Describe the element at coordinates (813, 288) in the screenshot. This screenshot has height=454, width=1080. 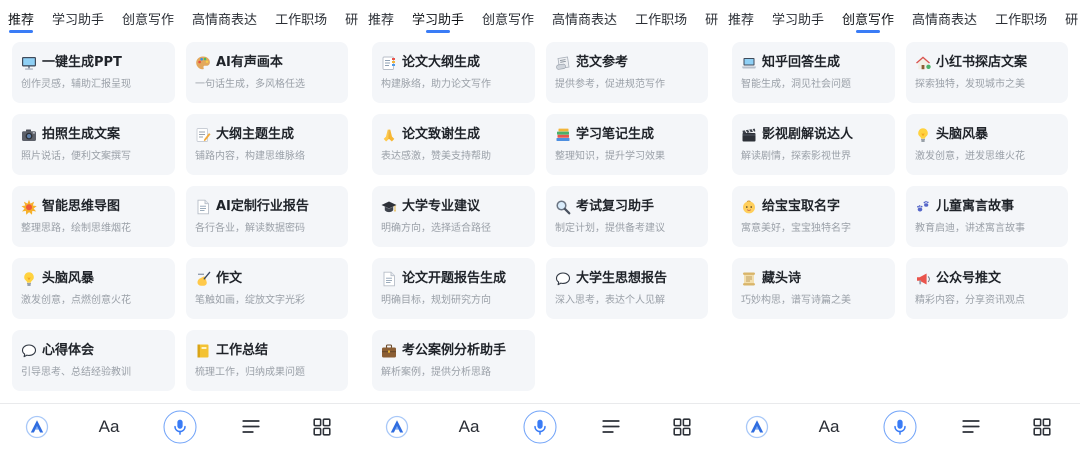
I see `feature-card: 藏头诗 巧妙构思，谱写诗篇之美` at that location.